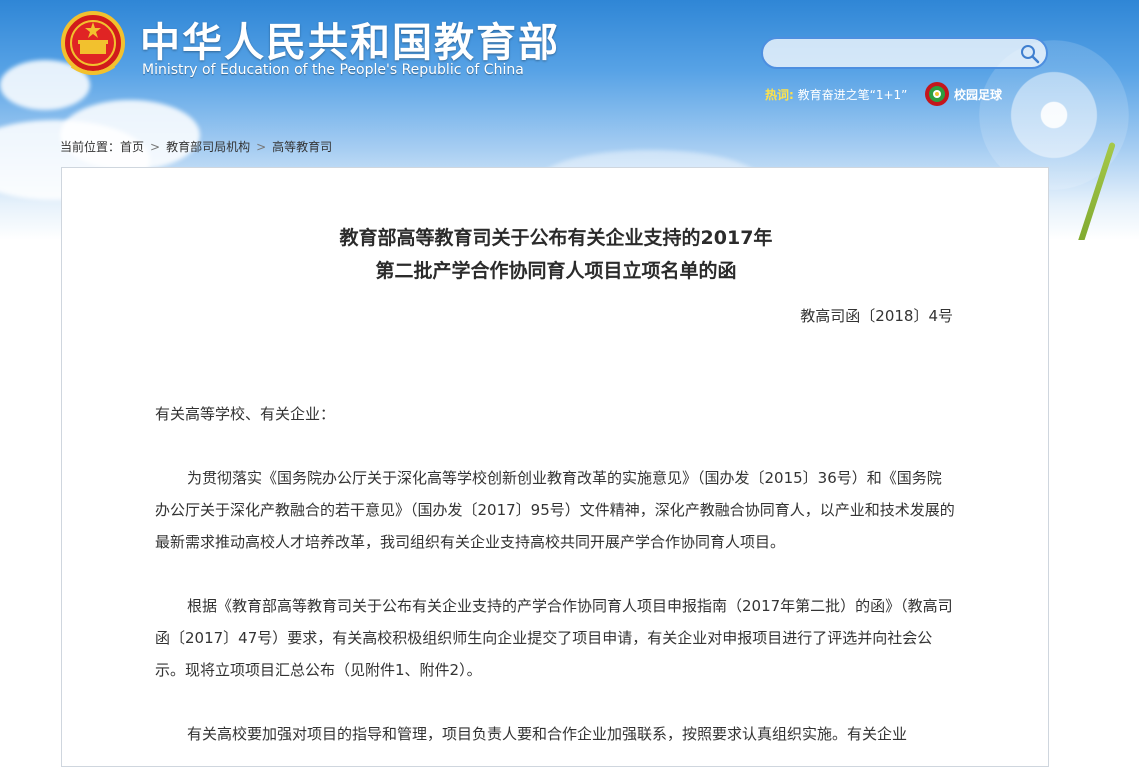 The height and width of the screenshot is (767, 1139). I want to click on search-icon, so click(1030, 54).